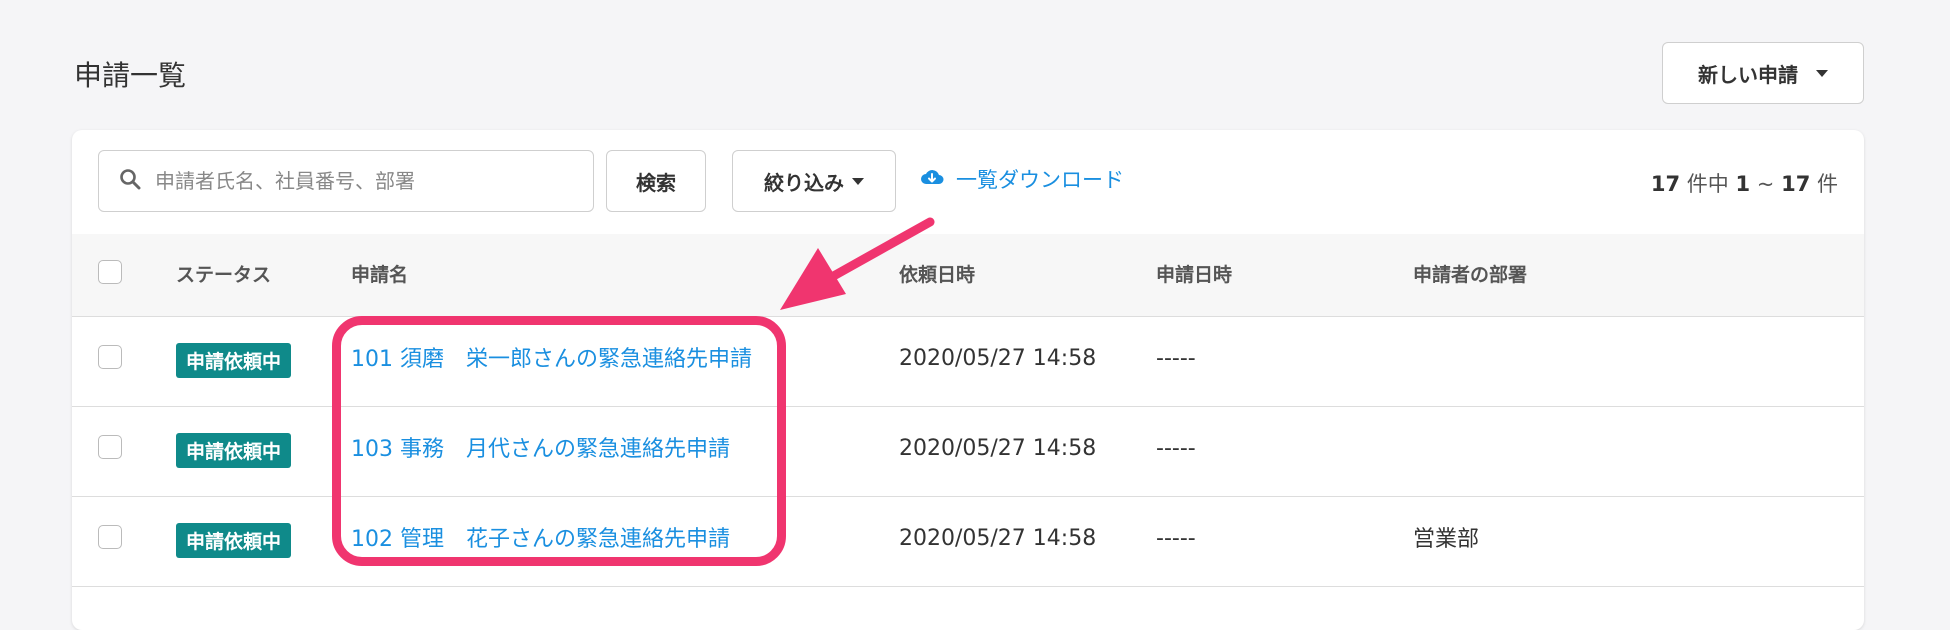  What do you see at coordinates (937, 275) in the screenshot?
I see `column-header-requested-at: 依頼日時` at bounding box center [937, 275].